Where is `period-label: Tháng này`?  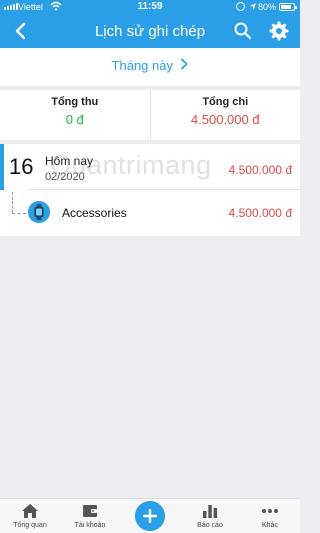 period-label: Tháng này is located at coordinates (142, 65).